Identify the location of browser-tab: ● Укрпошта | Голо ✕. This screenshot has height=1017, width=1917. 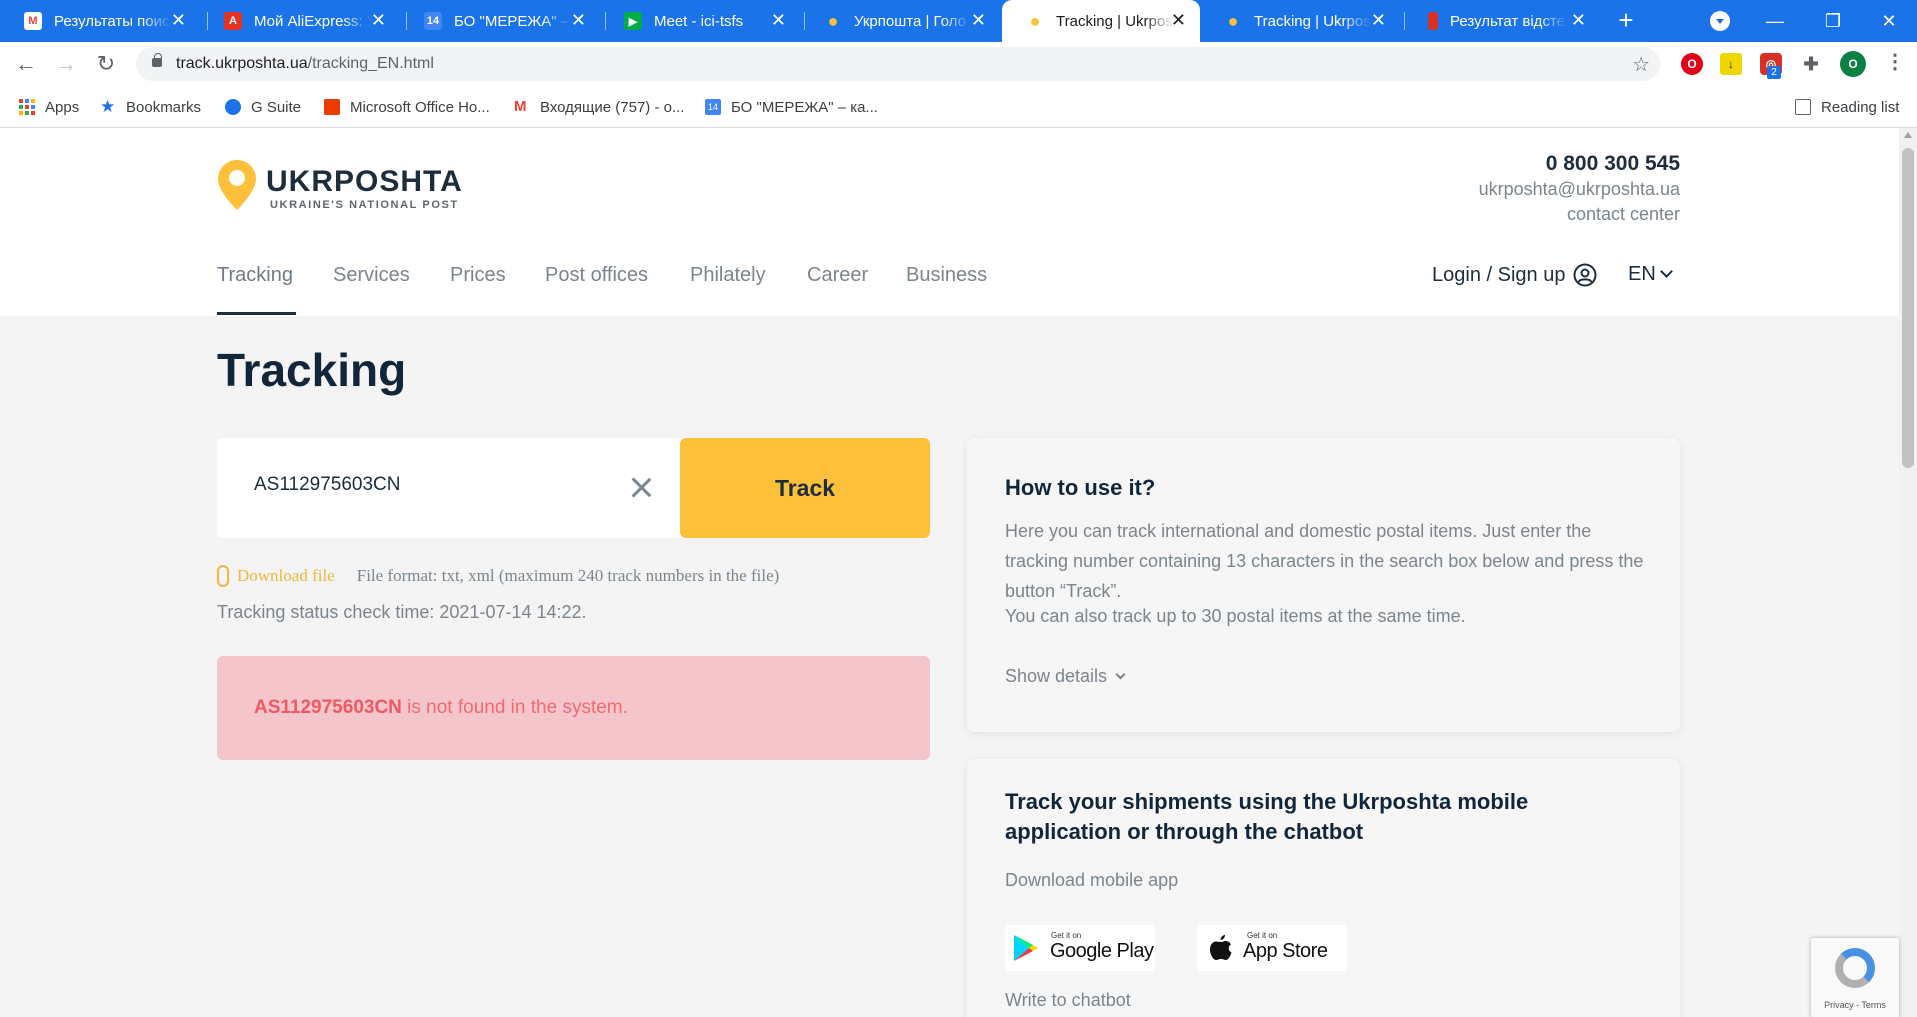
(900, 21).